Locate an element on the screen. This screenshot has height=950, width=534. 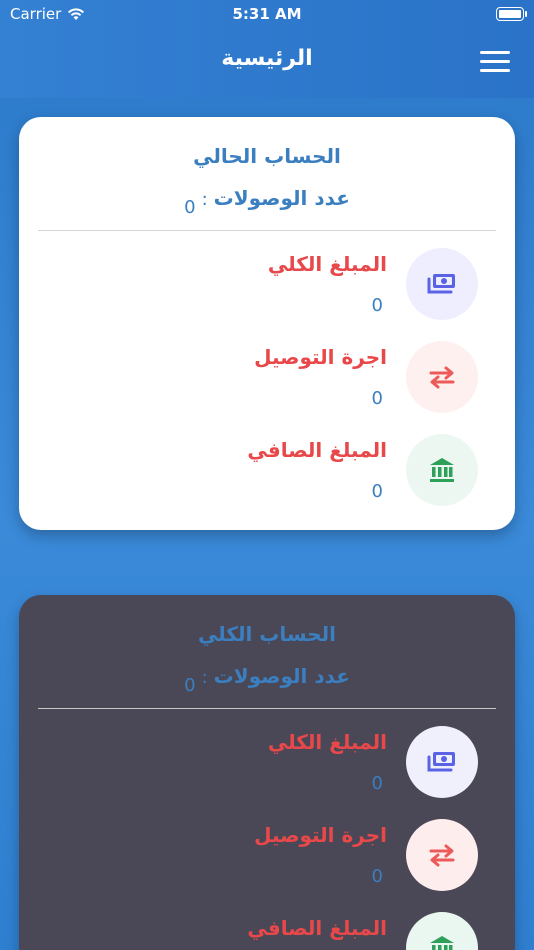
net-amount-row: المبلغ الصافي 0 is located at coordinates (267, 474).